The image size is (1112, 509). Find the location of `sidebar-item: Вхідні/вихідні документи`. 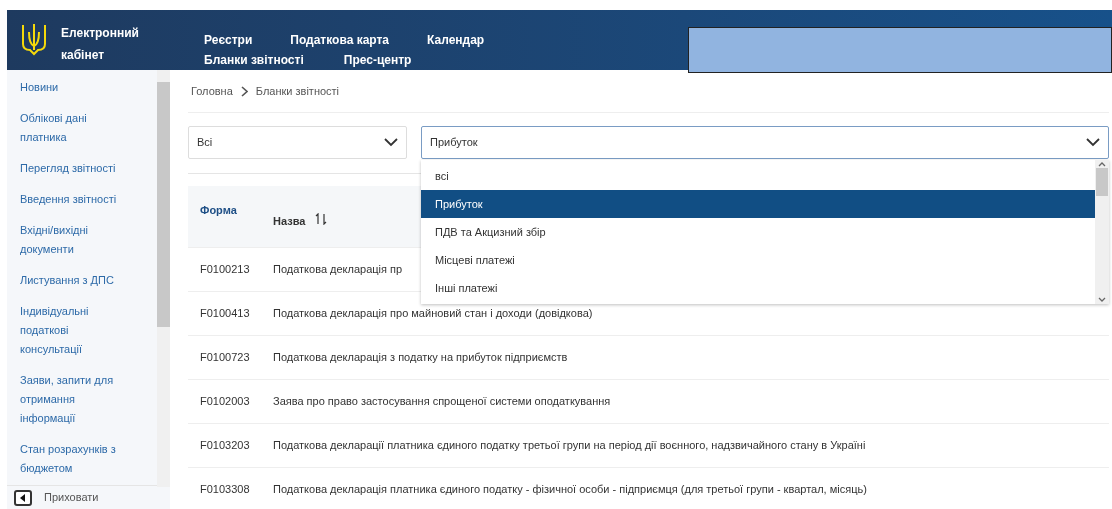

sidebar-item: Вхідні/вихідні документи is located at coordinates (75, 240).